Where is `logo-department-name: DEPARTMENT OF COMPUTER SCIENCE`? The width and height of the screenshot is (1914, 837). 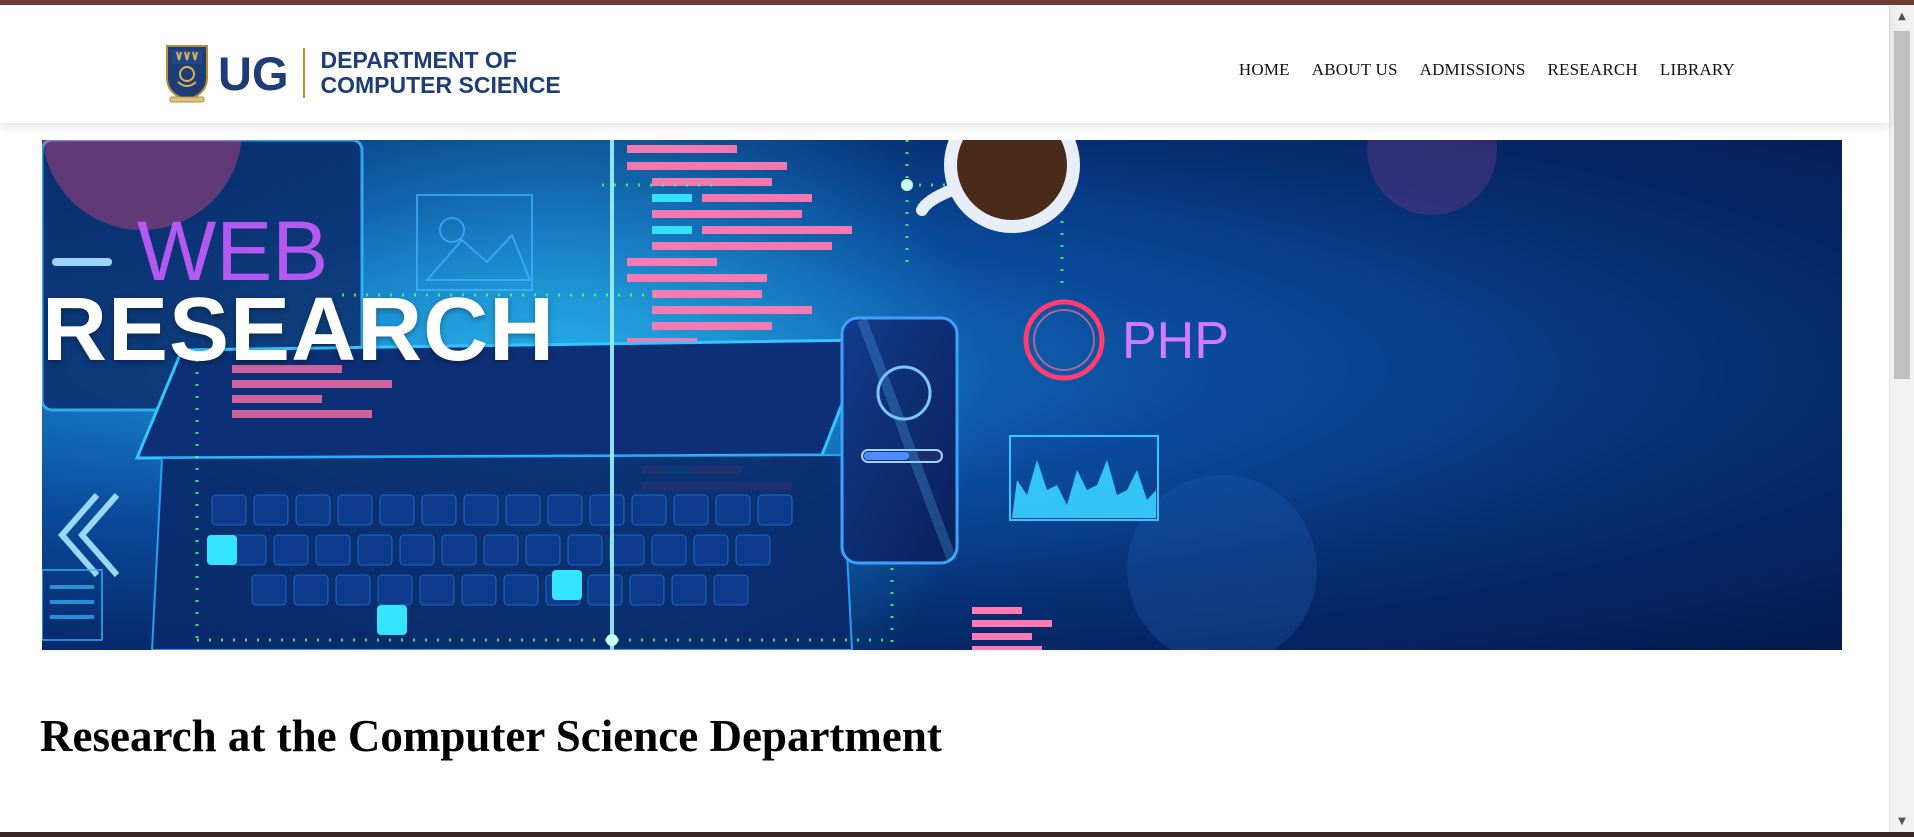 logo-department-name: DEPARTMENT OF COMPUTER SCIENCE is located at coordinates (441, 73).